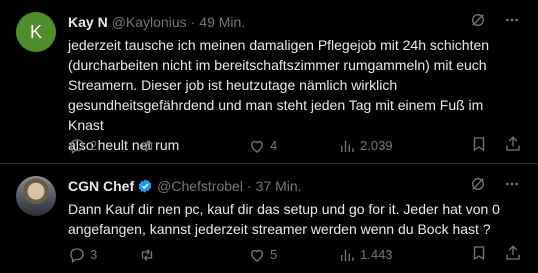 The width and height of the screenshot is (538, 273). What do you see at coordinates (88, 22) in the screenshot?
I see `author-name: Kay N` at bounding box center [88, 22].